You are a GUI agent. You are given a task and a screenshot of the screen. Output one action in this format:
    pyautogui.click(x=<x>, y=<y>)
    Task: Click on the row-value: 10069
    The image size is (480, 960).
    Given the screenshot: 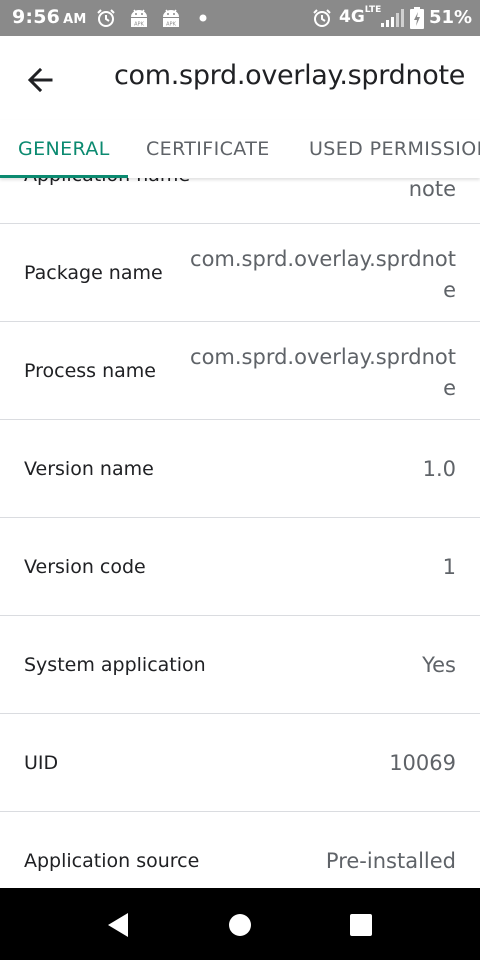 What is the action you would take?
    pyautogui.click(x=422, y=763)
    